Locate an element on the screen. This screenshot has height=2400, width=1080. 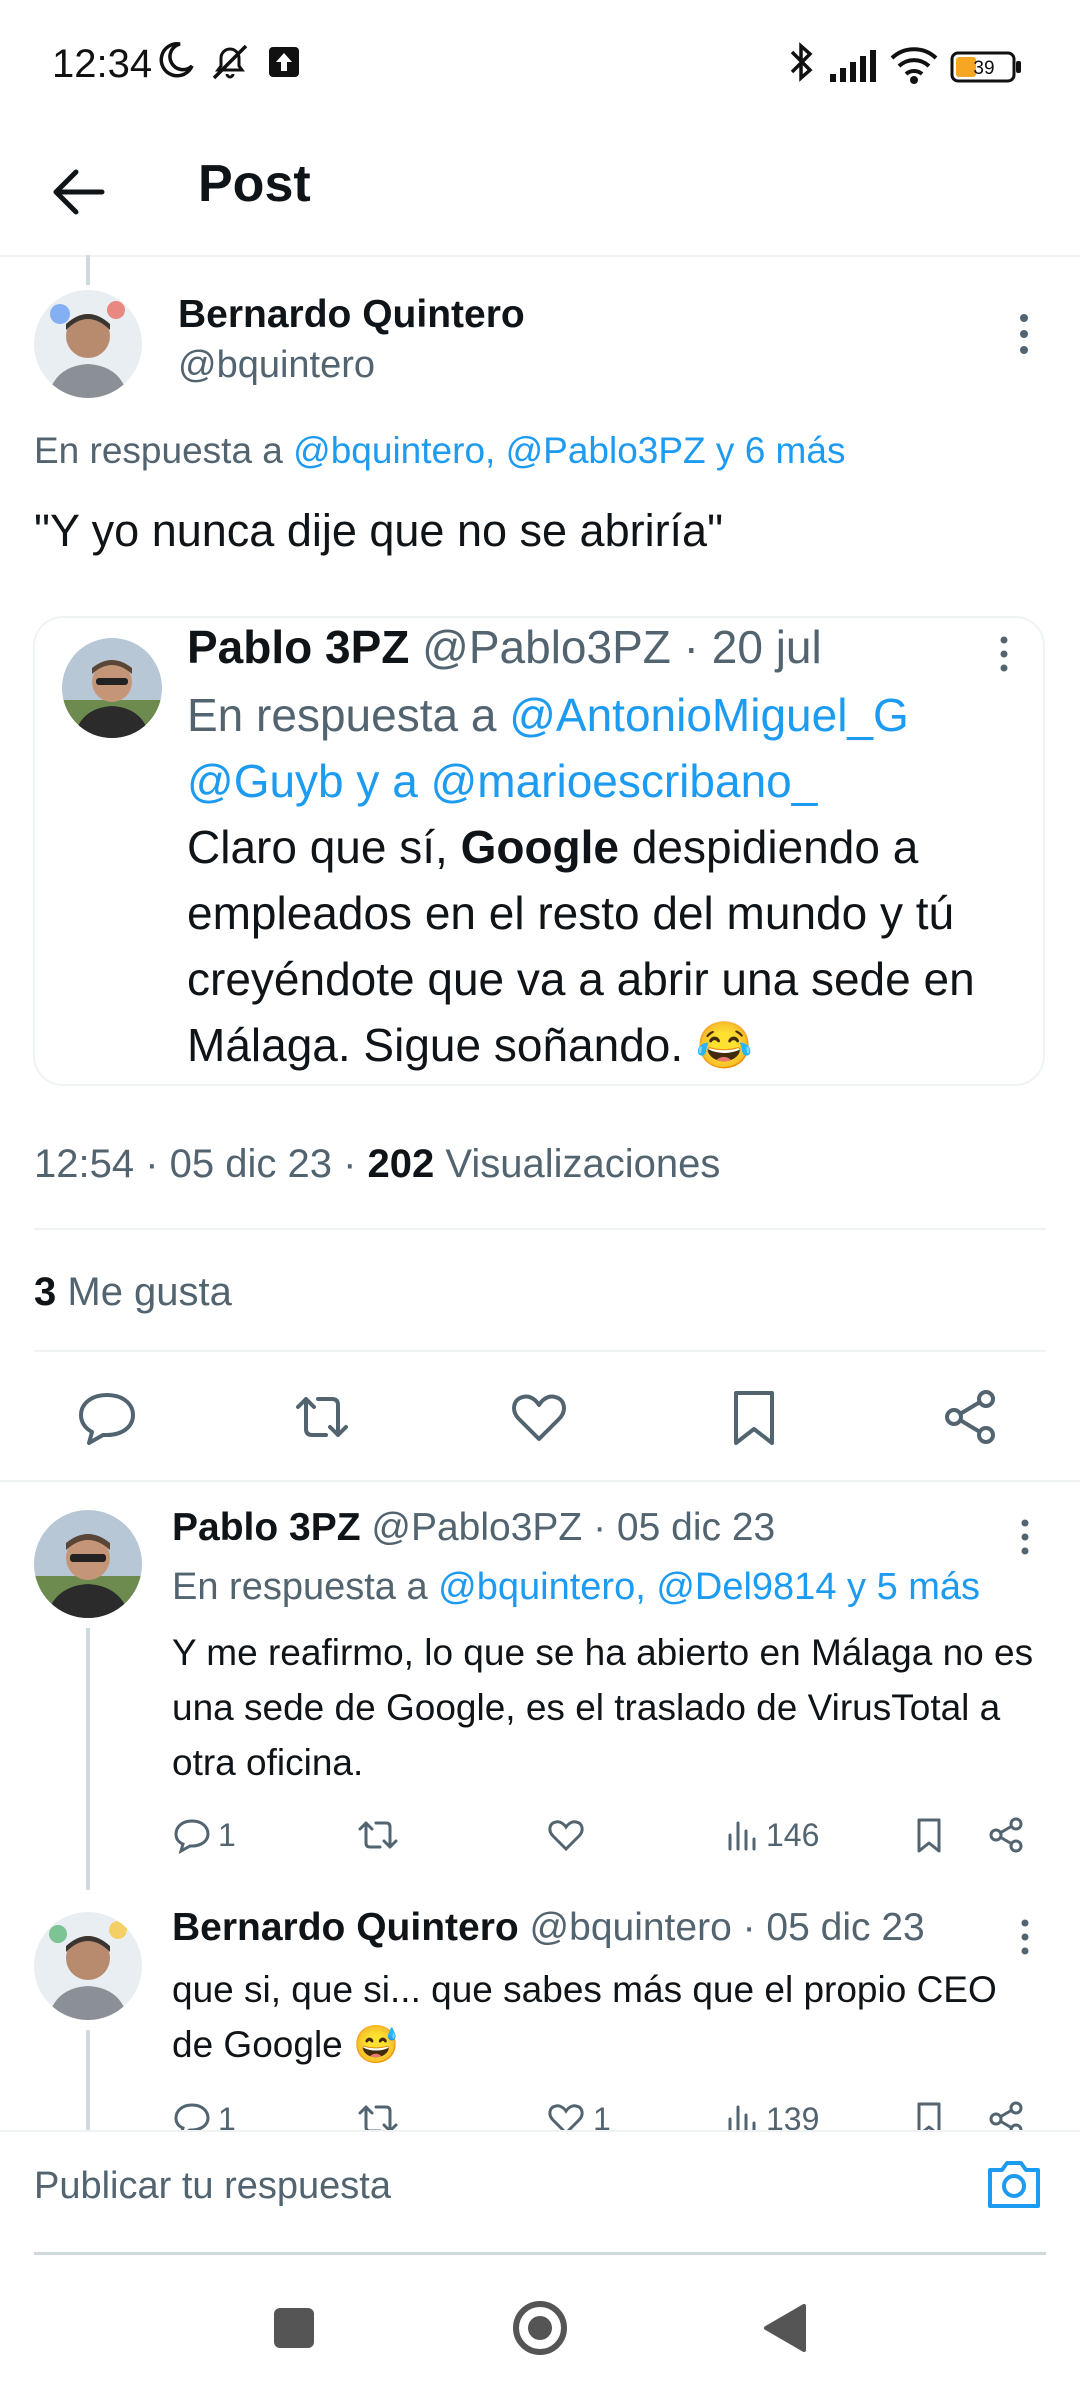
quoted-text-start: Claro que sí, is located at coordinates (317, 847).